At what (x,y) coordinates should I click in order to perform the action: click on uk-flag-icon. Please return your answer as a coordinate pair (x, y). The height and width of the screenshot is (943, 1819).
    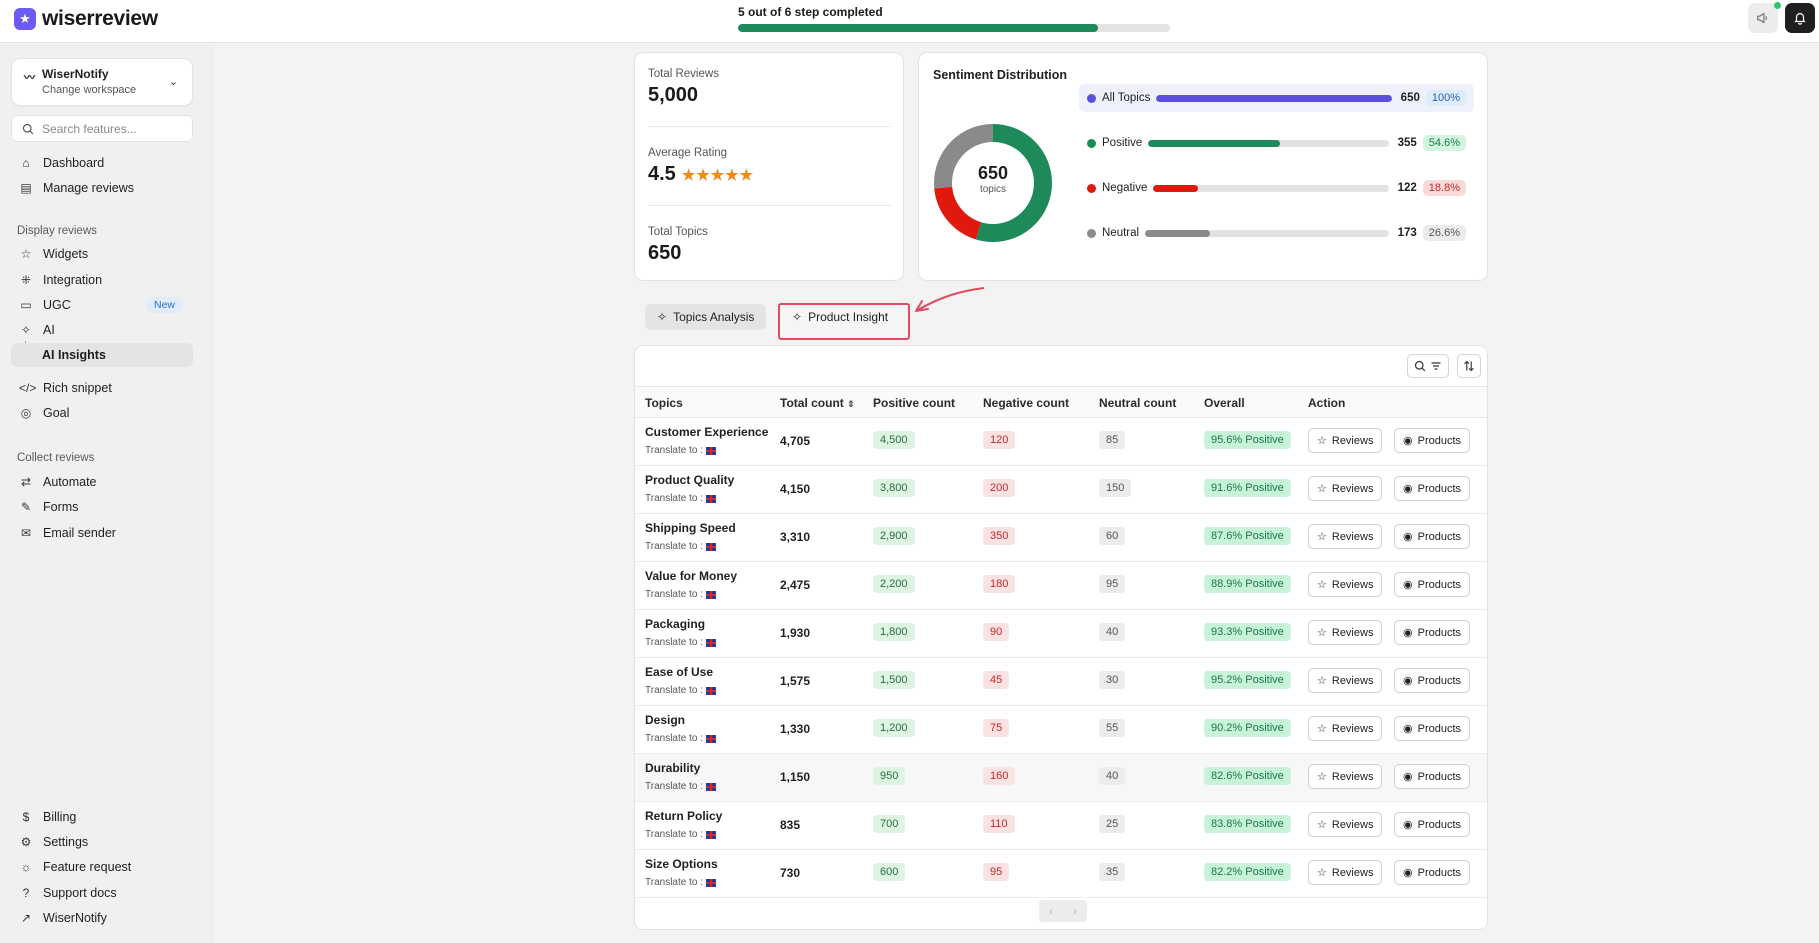
    Looking at the image, I should click on (711, 546).